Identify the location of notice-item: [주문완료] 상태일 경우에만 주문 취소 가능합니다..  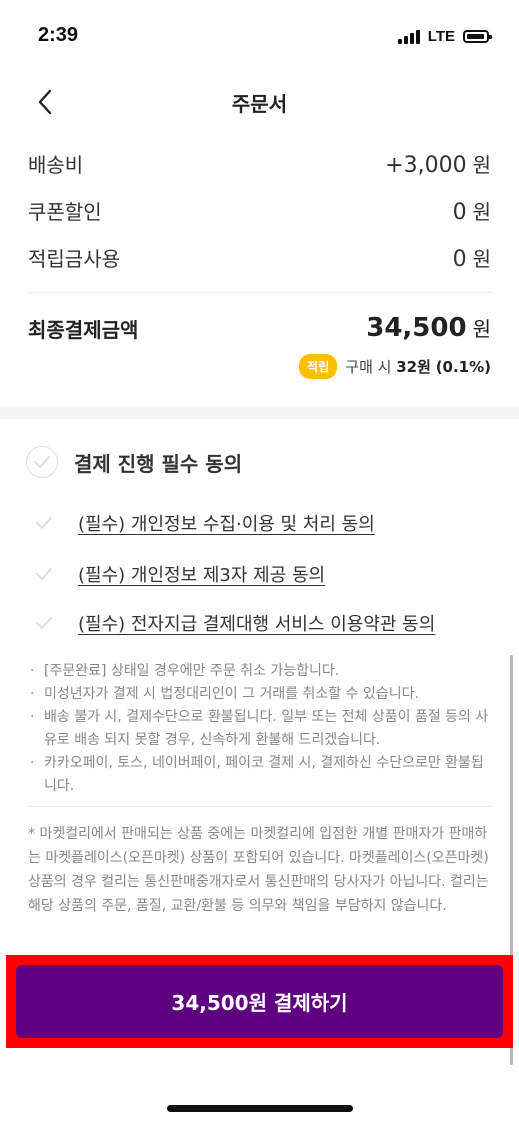
(259, 671).